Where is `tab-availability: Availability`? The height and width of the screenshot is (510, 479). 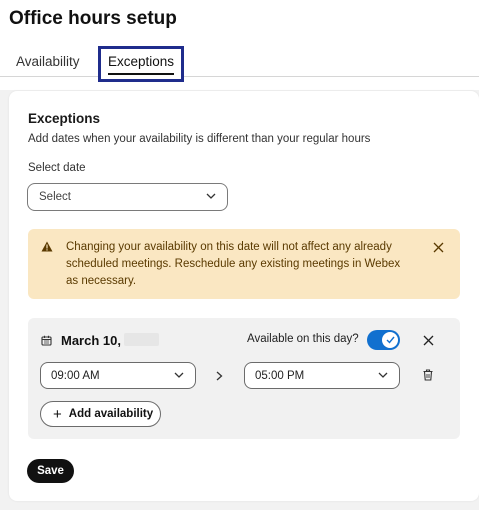 tab-availability: Availability is located at coordinates (48, 61).